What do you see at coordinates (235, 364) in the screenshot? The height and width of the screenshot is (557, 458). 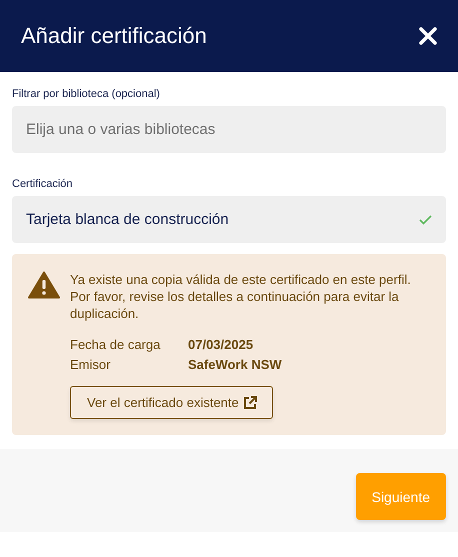 I see `detail-value: SafeWork NSW` at bounding box center [235, 364].